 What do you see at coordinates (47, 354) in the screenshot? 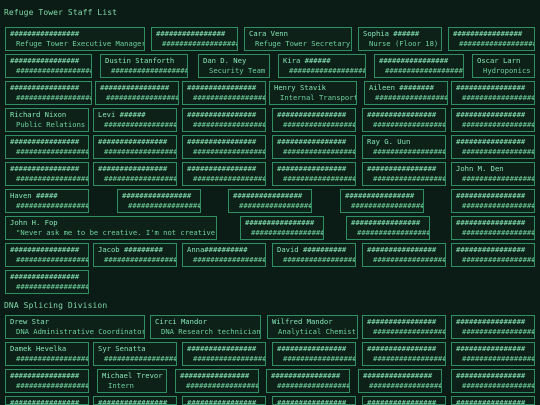
I see `staff-card: Damek Hevelka ##################` at bounding box center [47, 354].